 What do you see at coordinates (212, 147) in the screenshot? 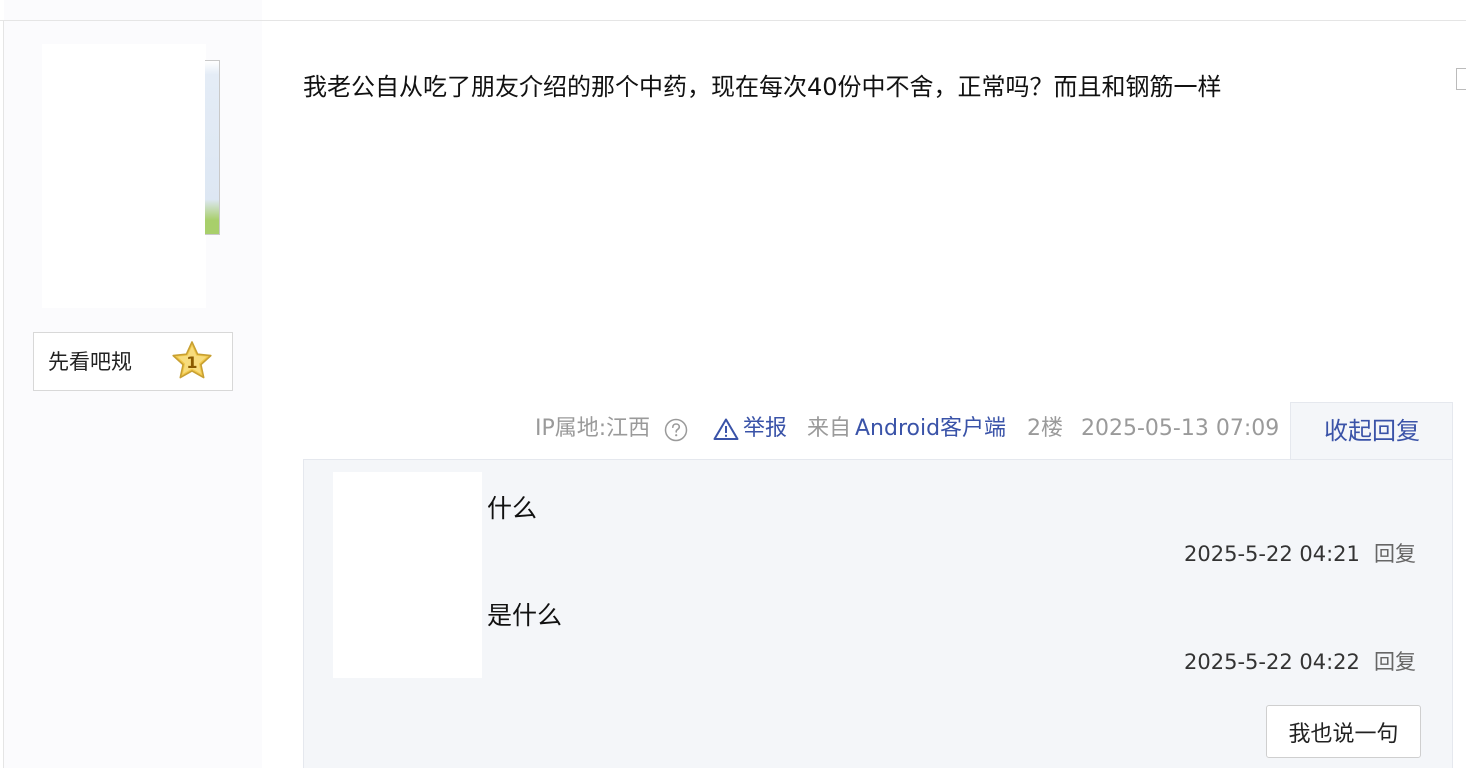
I see `avatar-image-edge` at bounding box center [212, 147].